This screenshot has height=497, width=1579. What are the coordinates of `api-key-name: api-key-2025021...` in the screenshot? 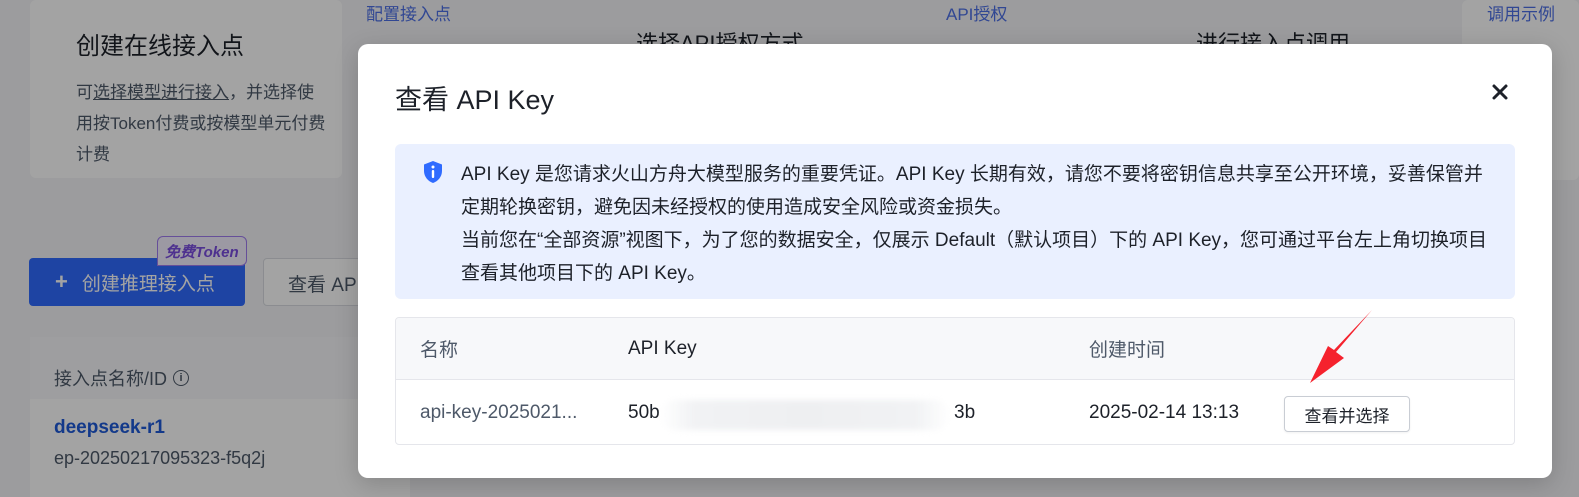 It's located at (499, 412).